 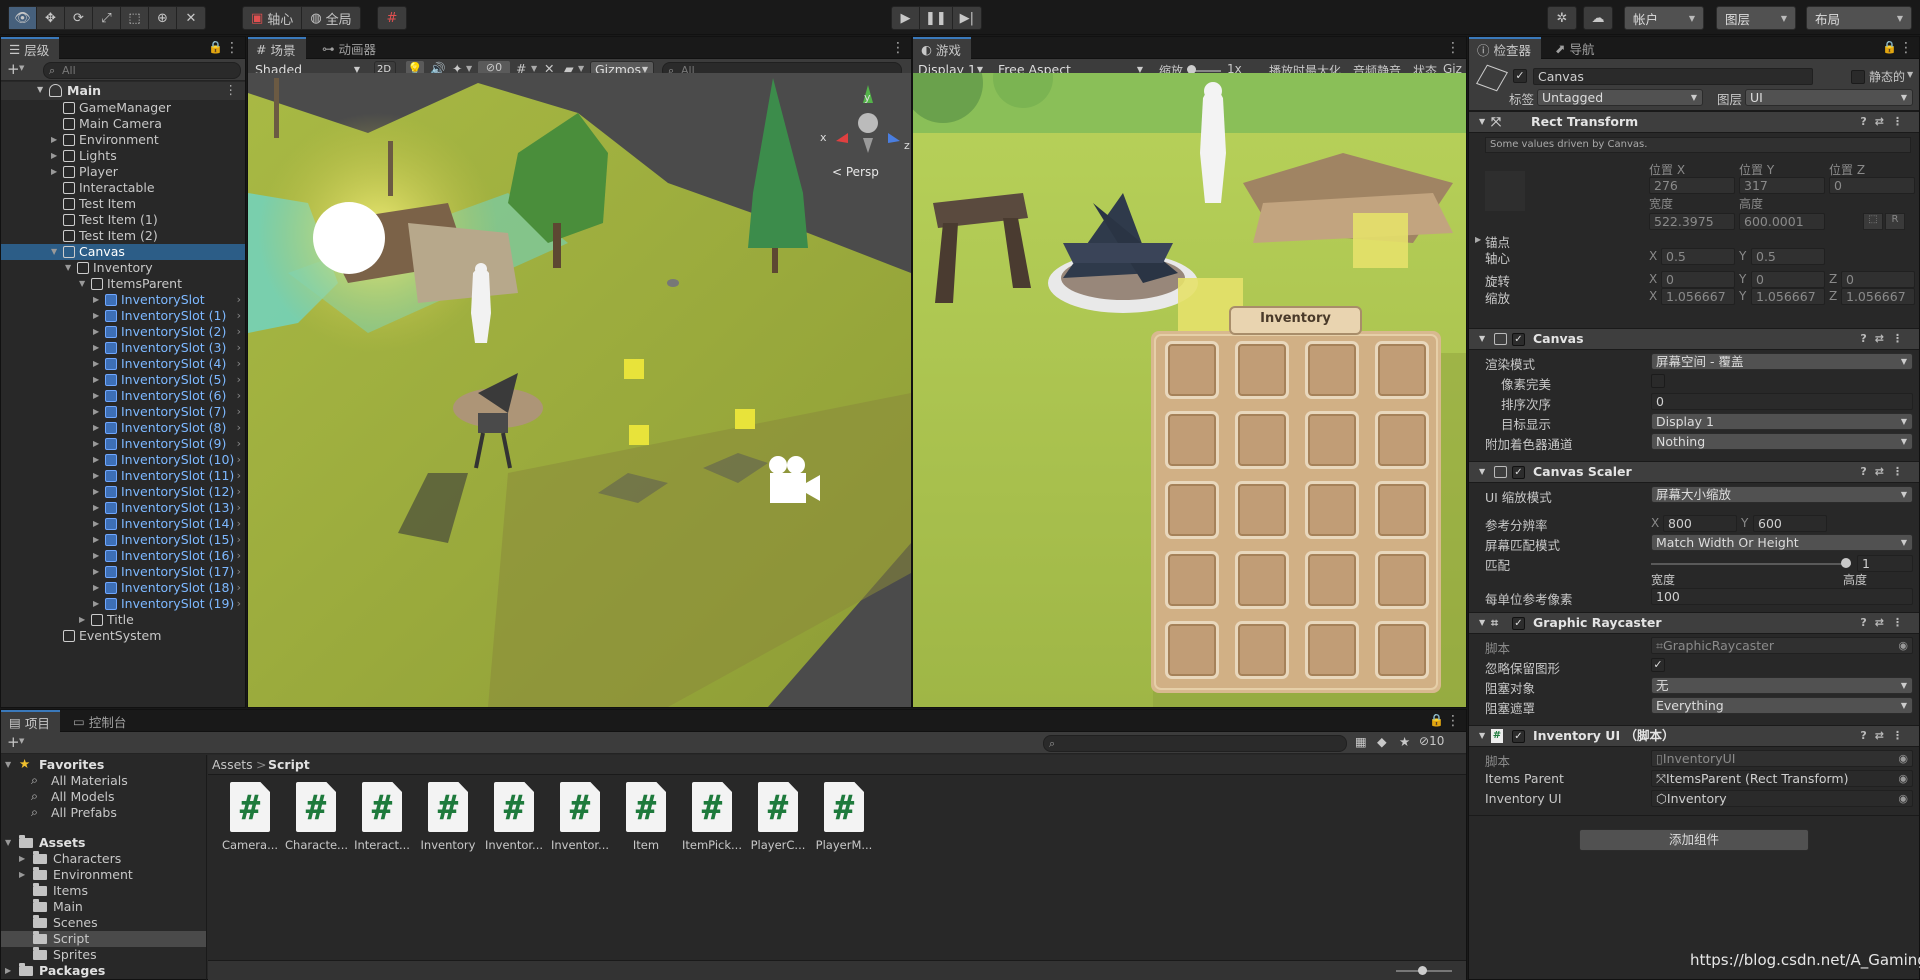 I want to click on hierarchy-item: ▶ Environment, so click(x=123, y=140).